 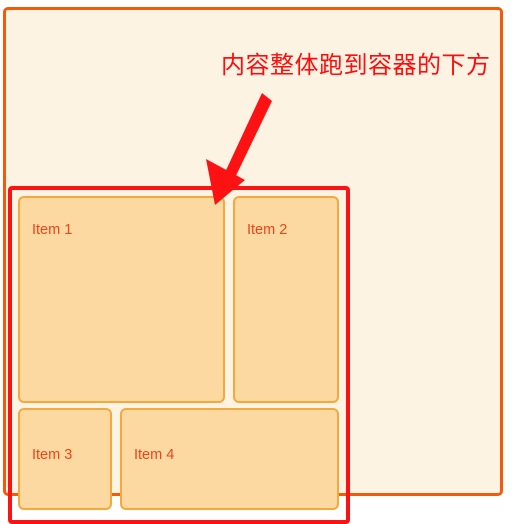 I want to click on flex-item-4: Item 4, so click(x=229, y=459).